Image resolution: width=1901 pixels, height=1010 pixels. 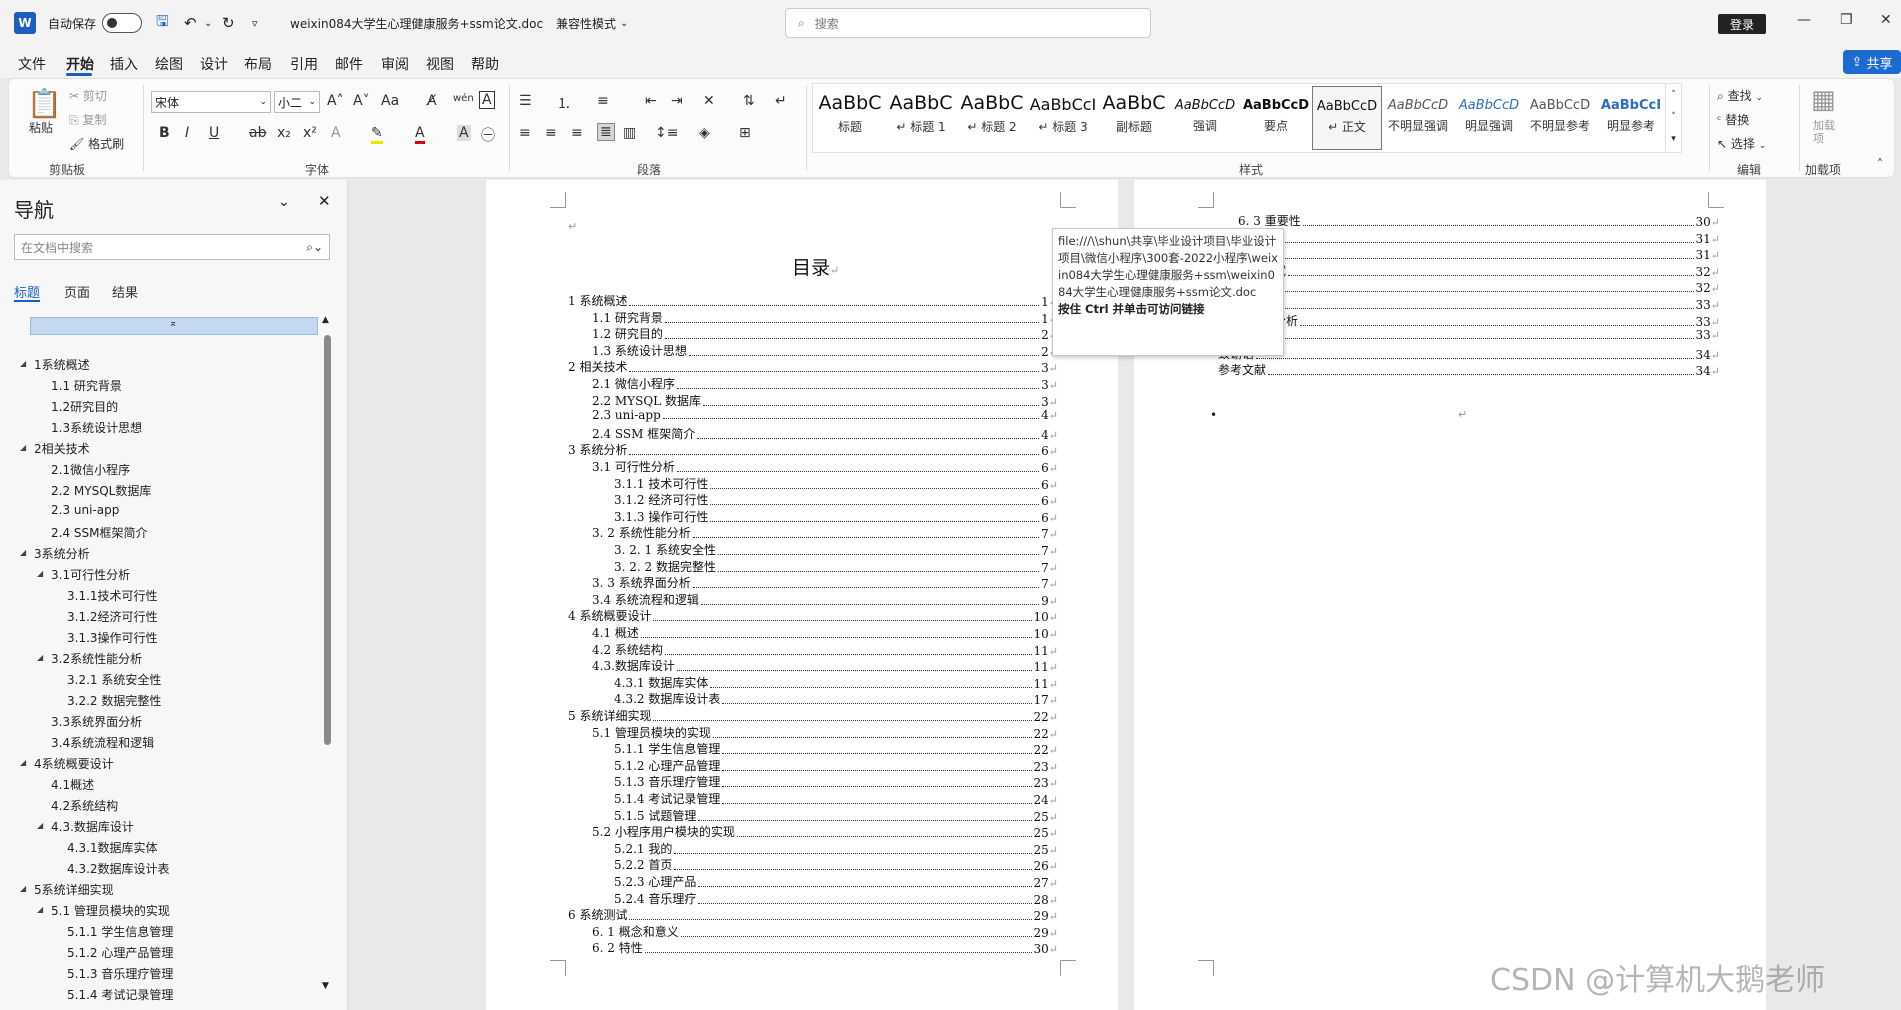 What do you see at coordinates (74, 889) in the screenshot?
I see `nav-heading-item: 5系统详细实现` at bounding box center [74, 889].